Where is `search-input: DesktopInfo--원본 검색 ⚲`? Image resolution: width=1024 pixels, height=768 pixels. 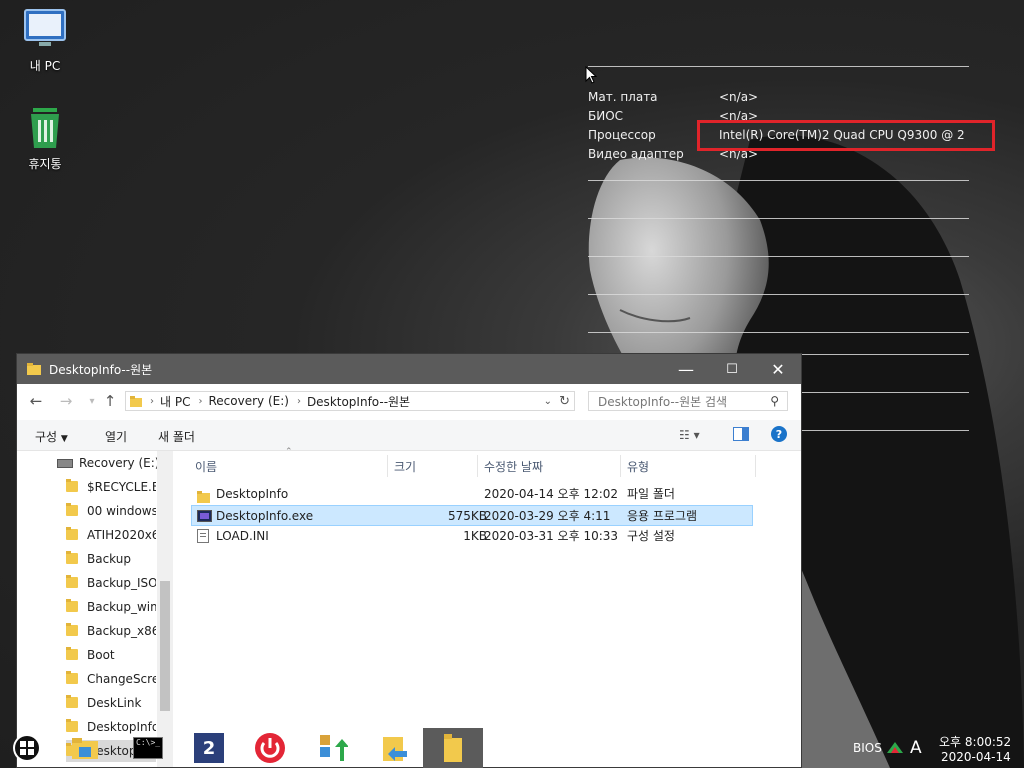 search-input: DesktopInfo--원본 검색 ⚲ is located at coordinates (688, 401).